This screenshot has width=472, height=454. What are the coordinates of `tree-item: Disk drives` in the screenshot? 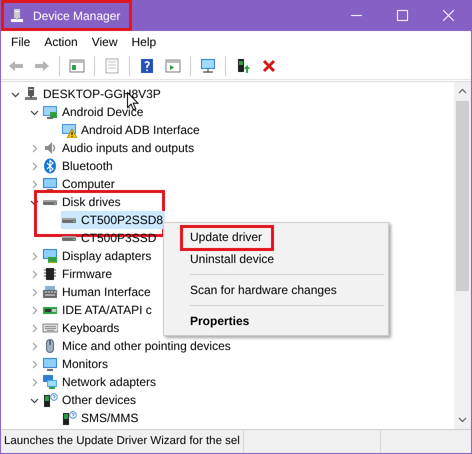 It's located at (82, 202).